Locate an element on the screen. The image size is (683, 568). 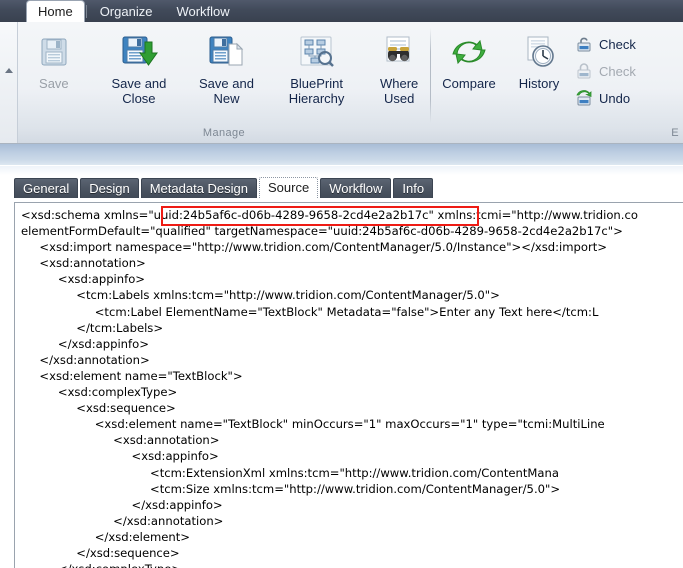
history-button: History is located at coordinates (539, 59).